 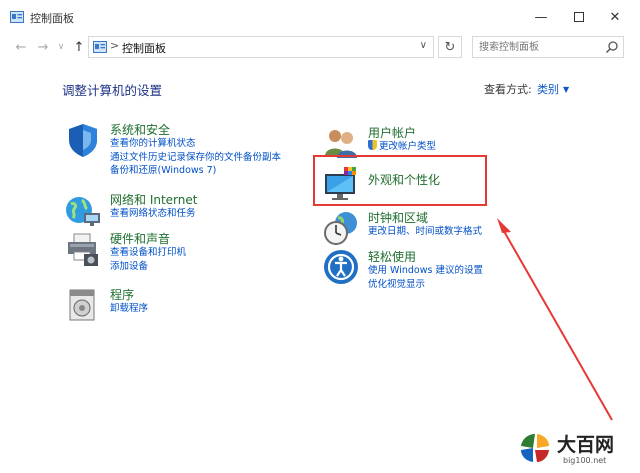 What do you see at coordinates (548, 89) in the screenshot?
I see `view-by-value: 类别` at bounding box center [548, 89].